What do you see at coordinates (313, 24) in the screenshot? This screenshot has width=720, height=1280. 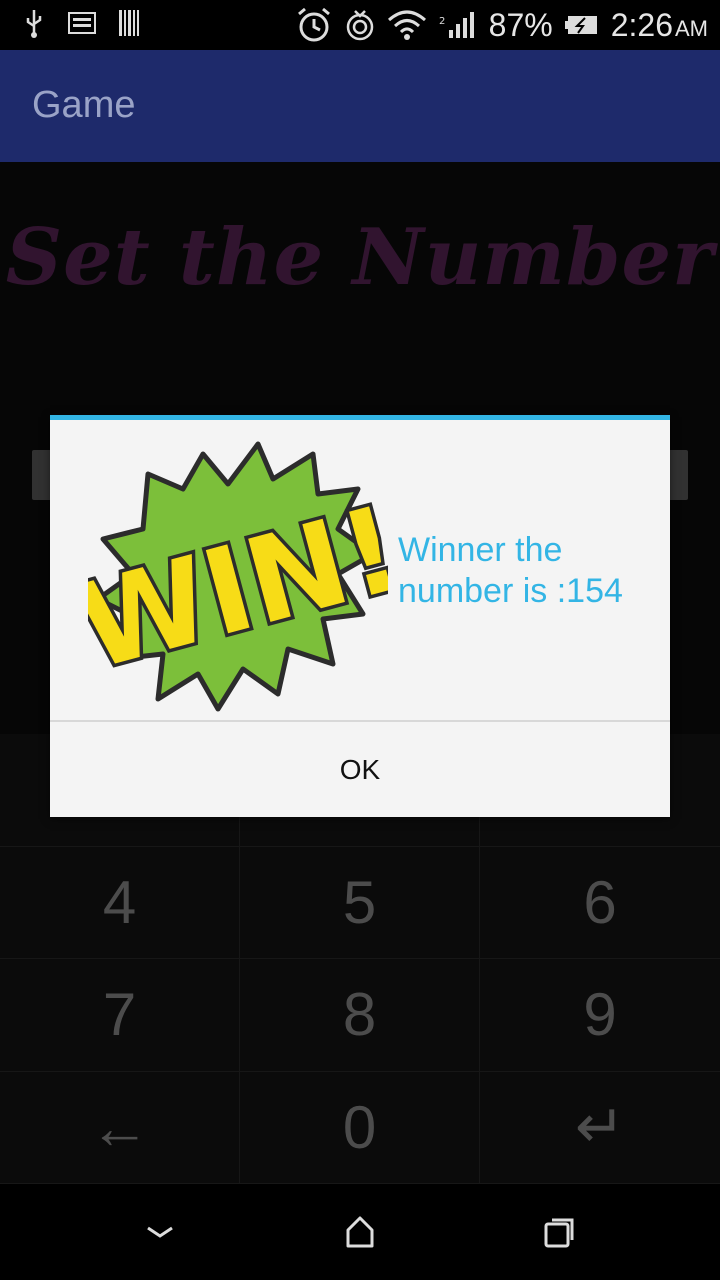 I see `alarm-icon` at bounding box center [313, 24].